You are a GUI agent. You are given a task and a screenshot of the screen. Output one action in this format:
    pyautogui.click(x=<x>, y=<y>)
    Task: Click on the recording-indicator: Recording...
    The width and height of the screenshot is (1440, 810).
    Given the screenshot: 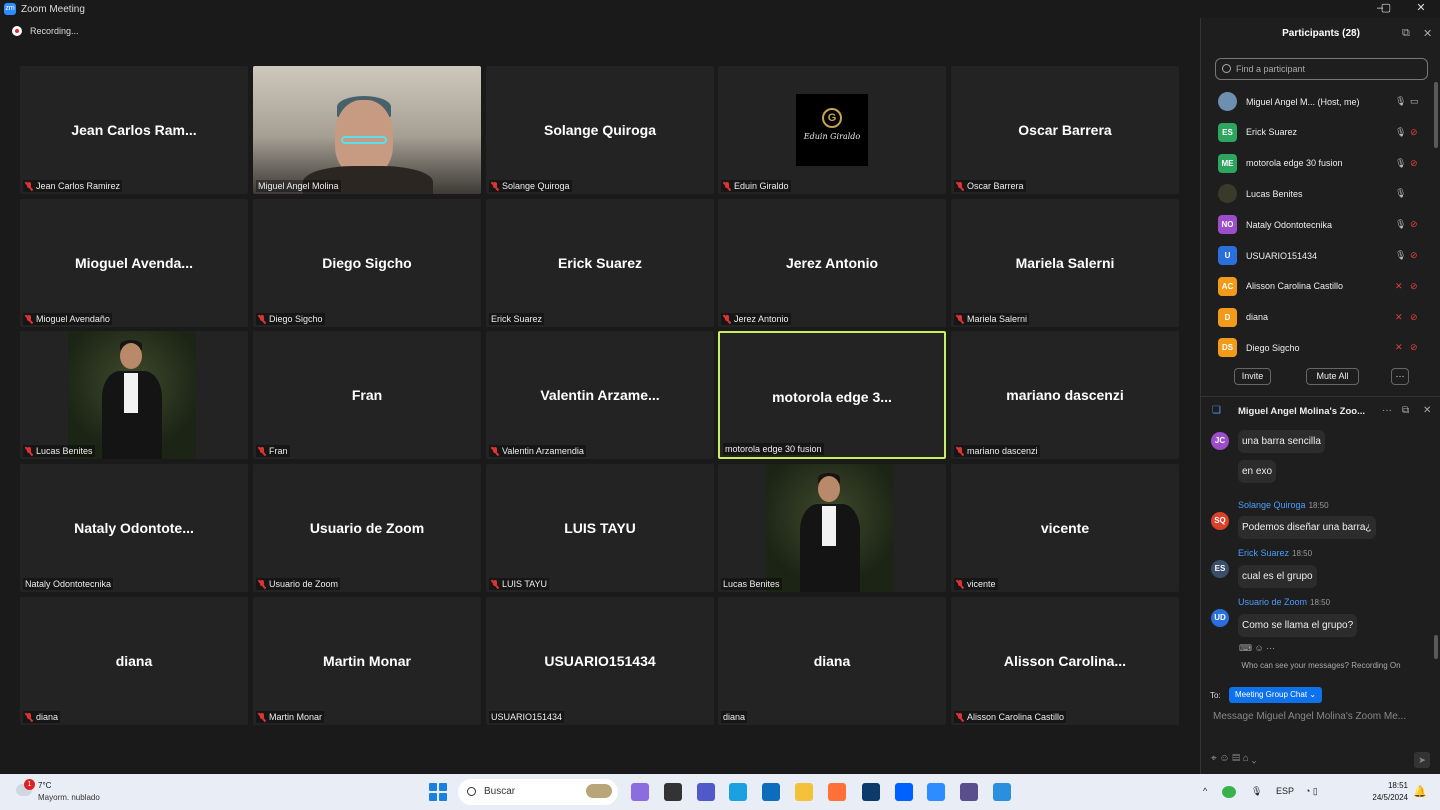 What is the action you would take?
    pyautogui.click(x=45, y=31)
    